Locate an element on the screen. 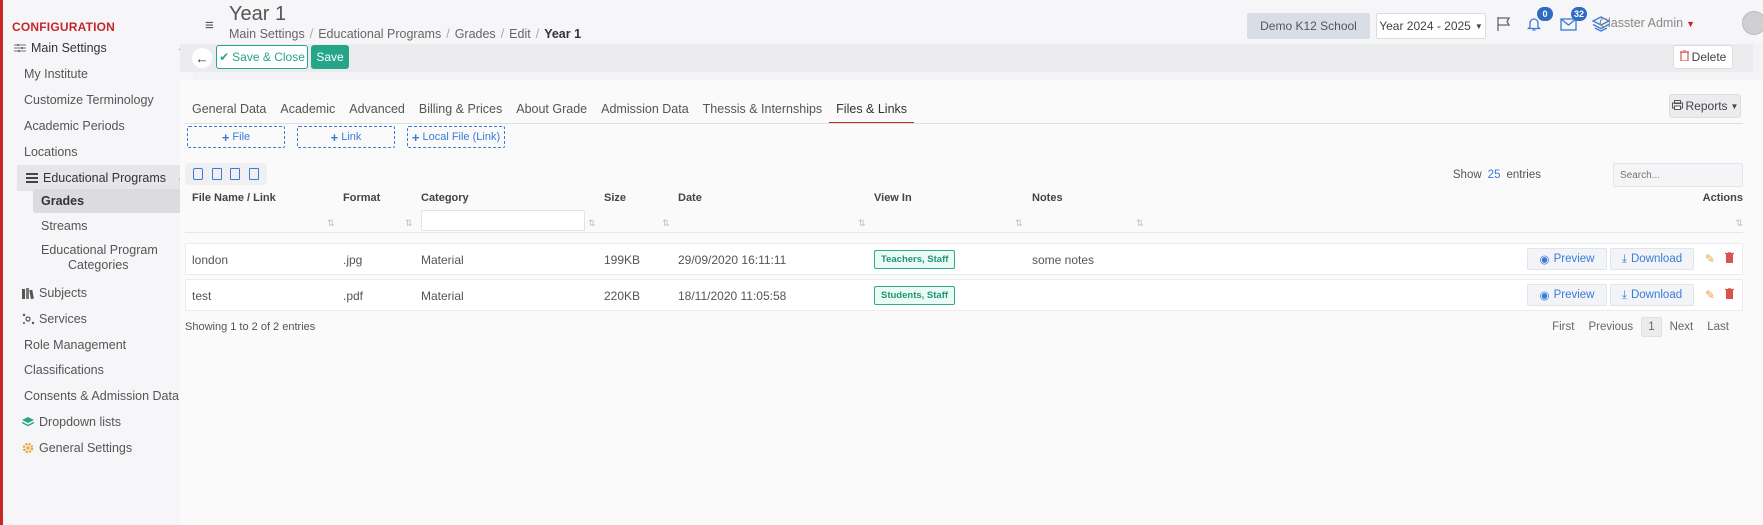 This screenshot has width=1763, height=525. cell-file-name: london is located at coordinates (210, 260).